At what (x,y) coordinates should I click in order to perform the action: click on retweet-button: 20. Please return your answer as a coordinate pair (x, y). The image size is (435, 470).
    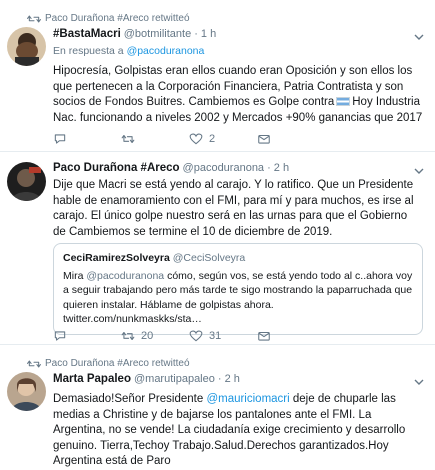
    Looking at the image, I should click on (155, 336).